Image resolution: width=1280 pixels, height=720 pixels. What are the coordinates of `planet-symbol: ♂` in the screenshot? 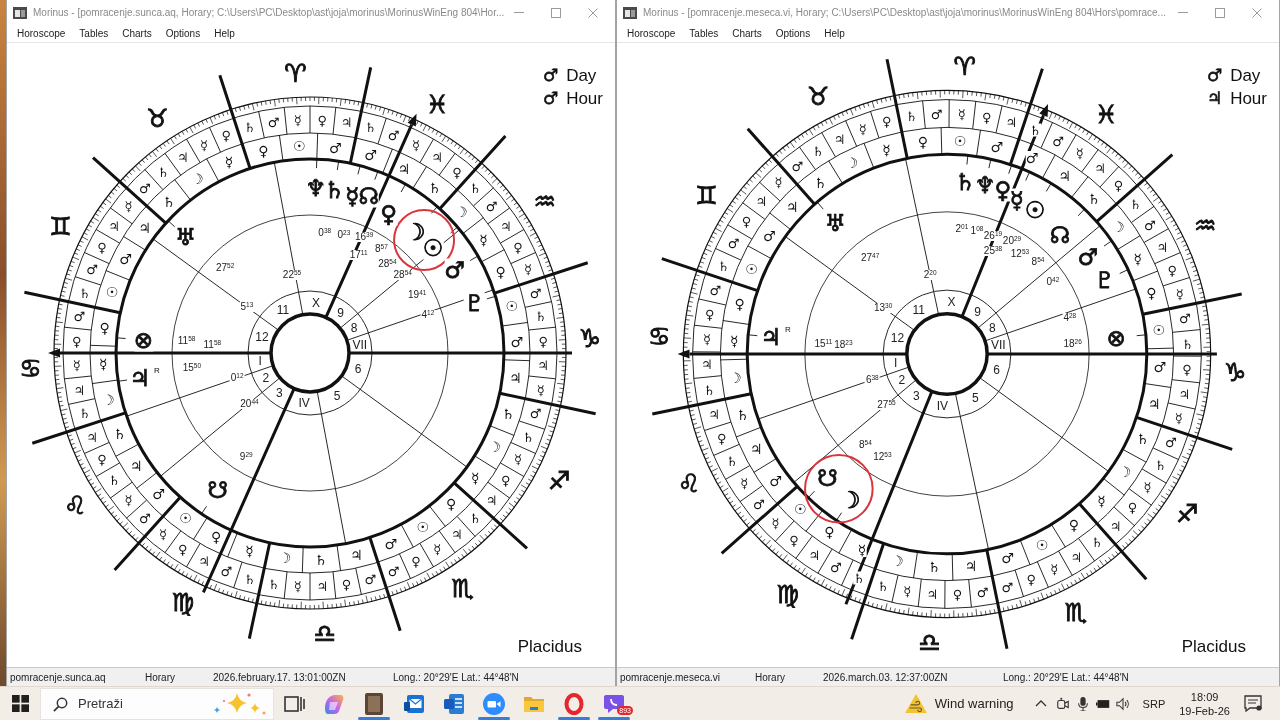 It's located at (454, 269).